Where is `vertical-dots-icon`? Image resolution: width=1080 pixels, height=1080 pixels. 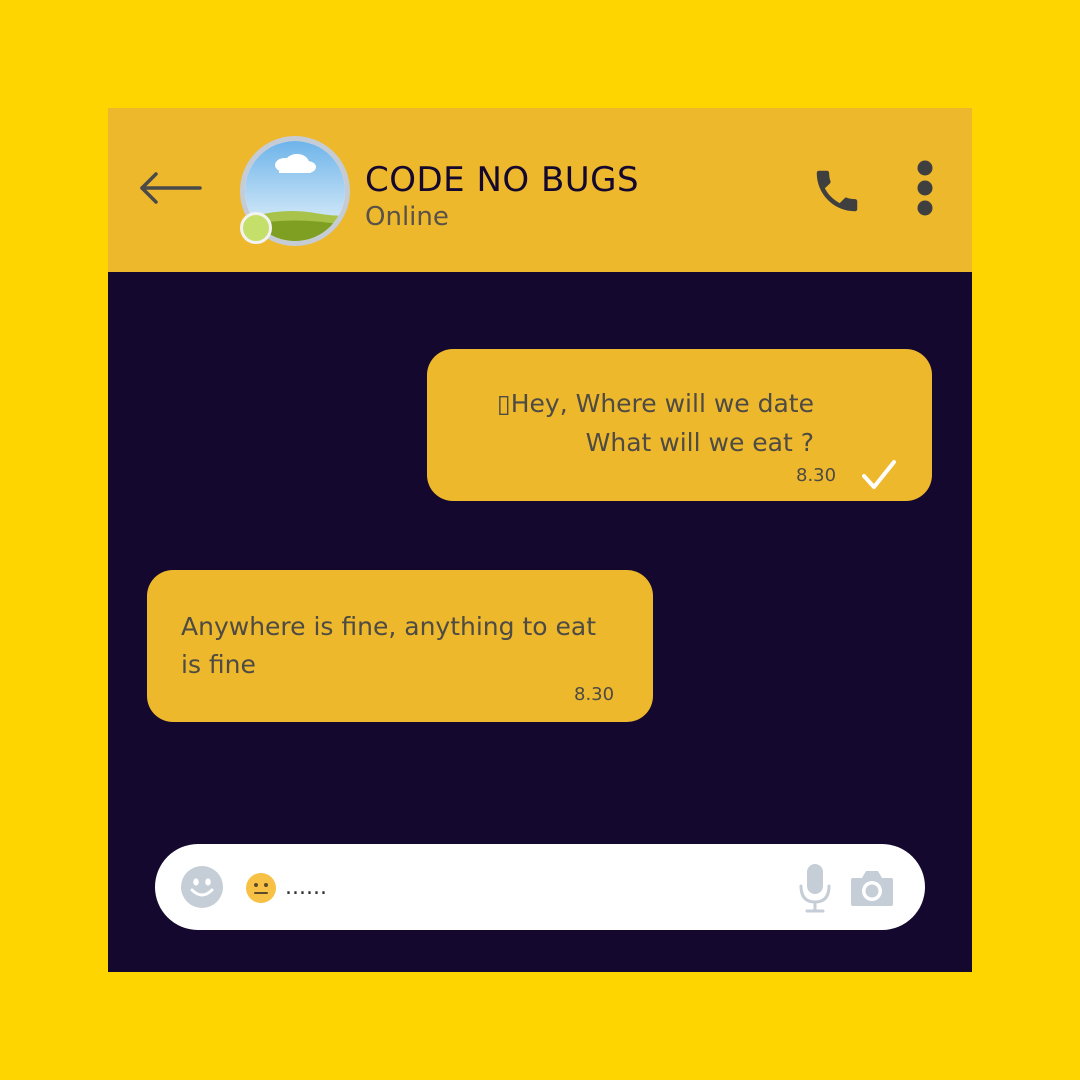 vertical-dots-icon is located at coordinates (925, 188).